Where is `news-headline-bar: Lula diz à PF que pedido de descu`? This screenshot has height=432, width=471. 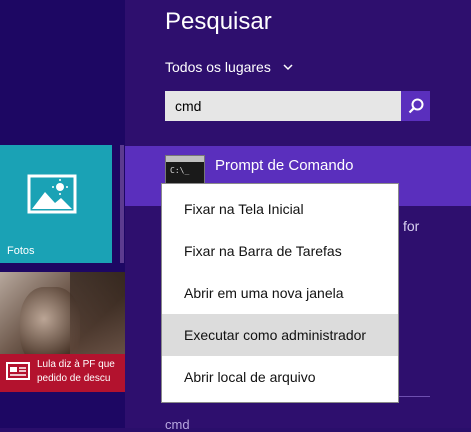
news-headline-bar: Lula diz à PF que pedido de descu is located at coordinates (62, 373).